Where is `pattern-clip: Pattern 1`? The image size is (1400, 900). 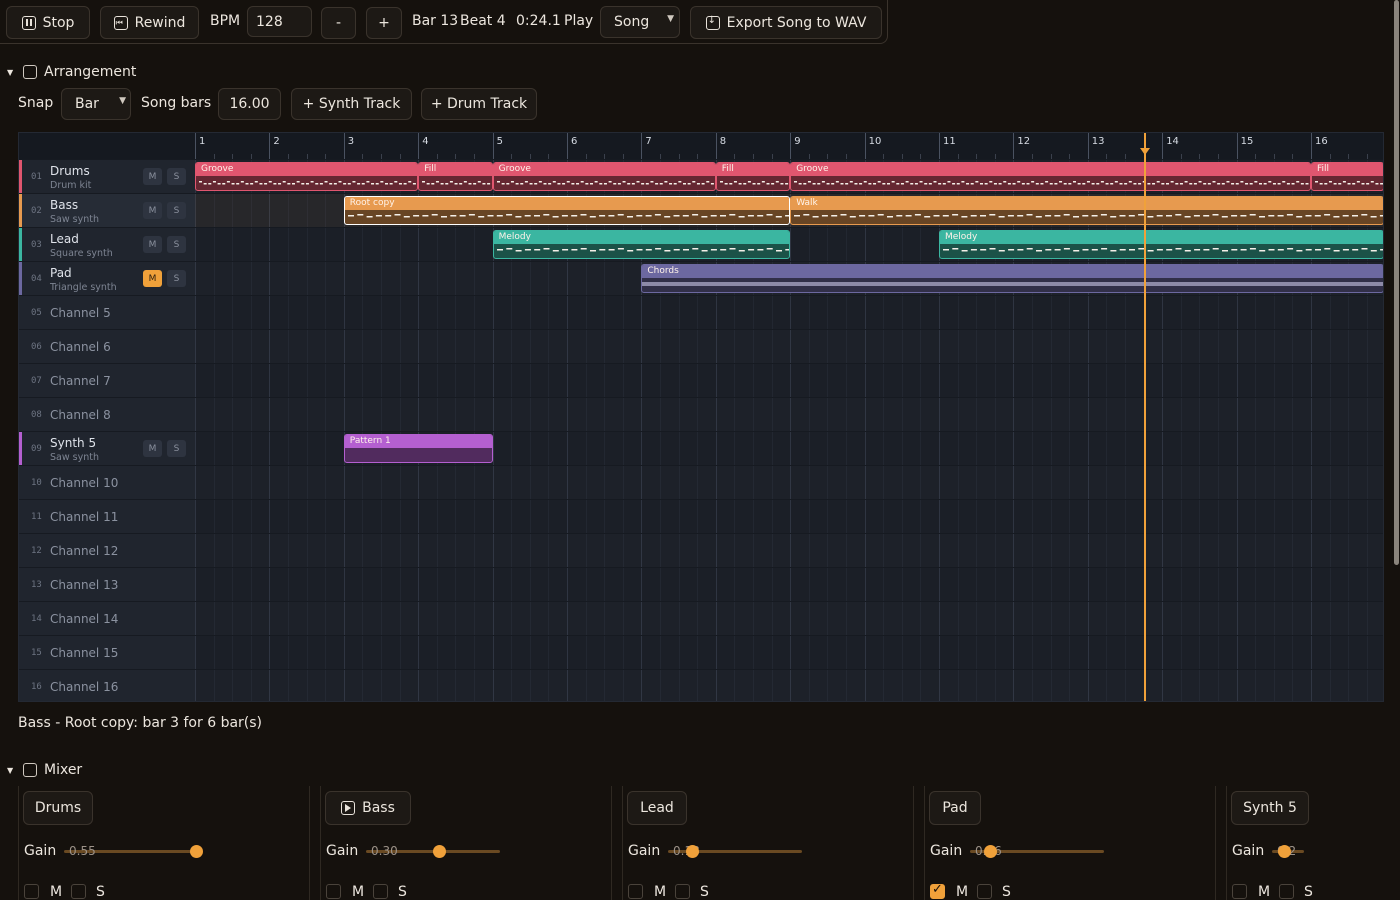
pattern-clip: Pattern 1 is located at coordinates (418, 448).